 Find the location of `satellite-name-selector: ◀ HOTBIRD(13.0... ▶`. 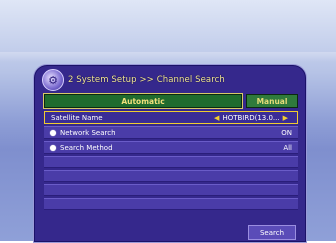

satellite-name-selector: ◀ HOTBIRD(13.0... ▶ is located at coordinates (251, 118).